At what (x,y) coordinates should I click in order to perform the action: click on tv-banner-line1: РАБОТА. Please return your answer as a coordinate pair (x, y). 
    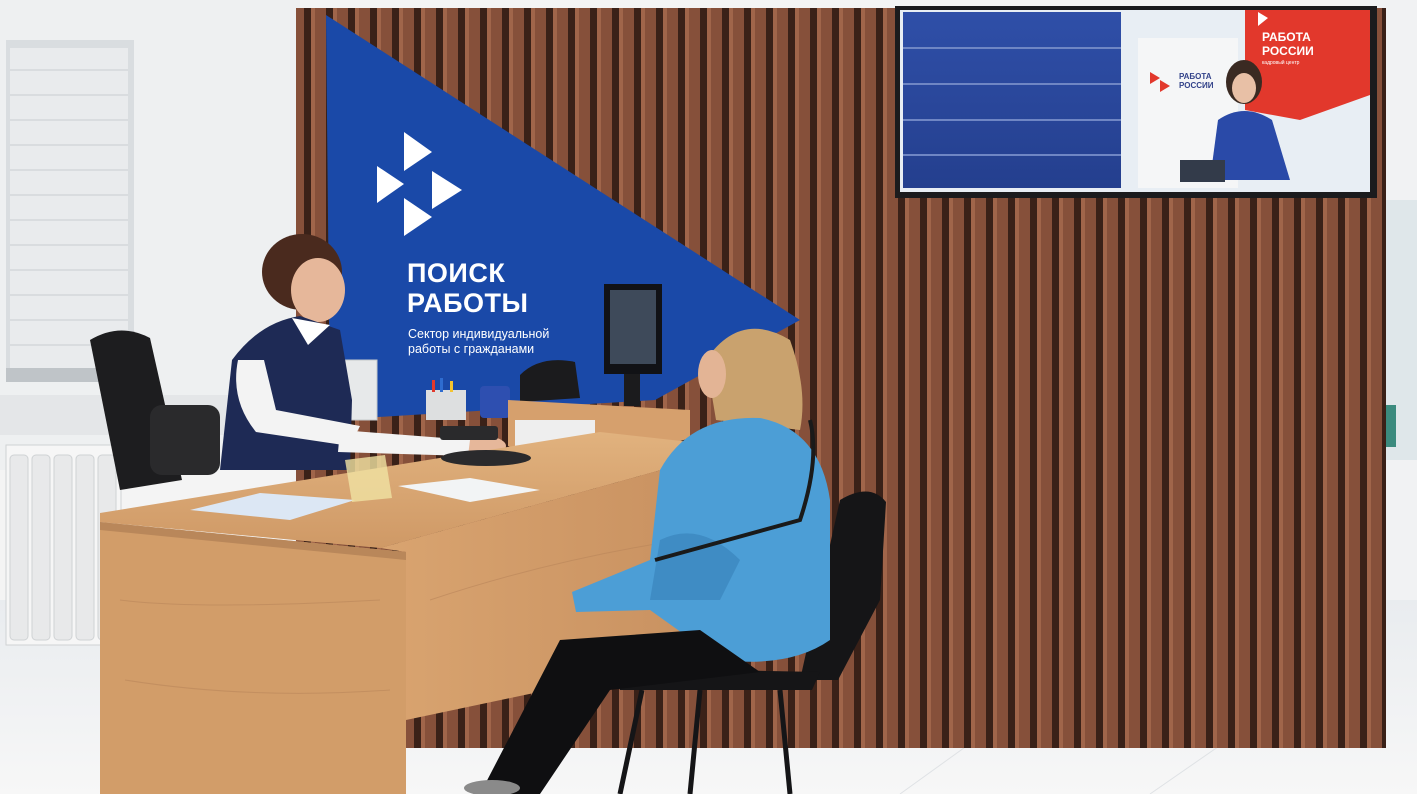
    Looking at the image, I should click on (1286, 37).